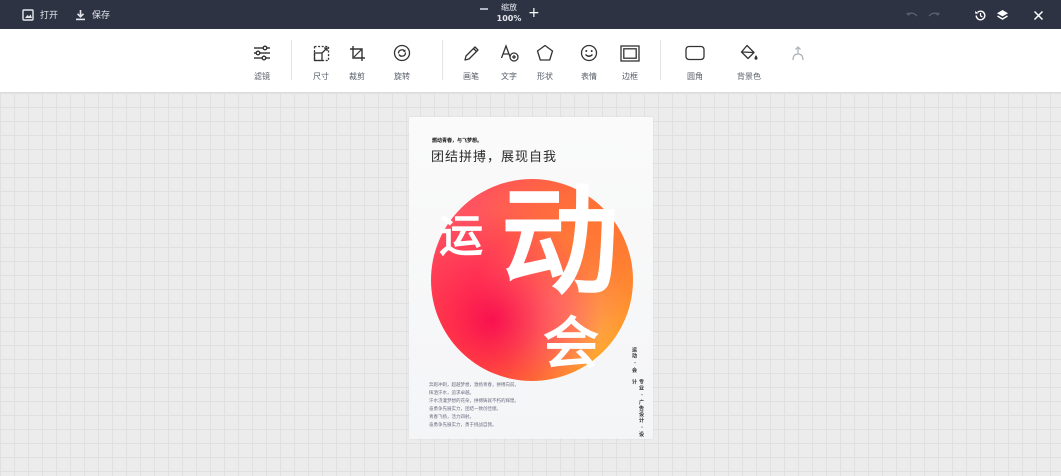 This screenshot has height=476, width=1061. I want to click on rotate-icon, so click(402, 53).